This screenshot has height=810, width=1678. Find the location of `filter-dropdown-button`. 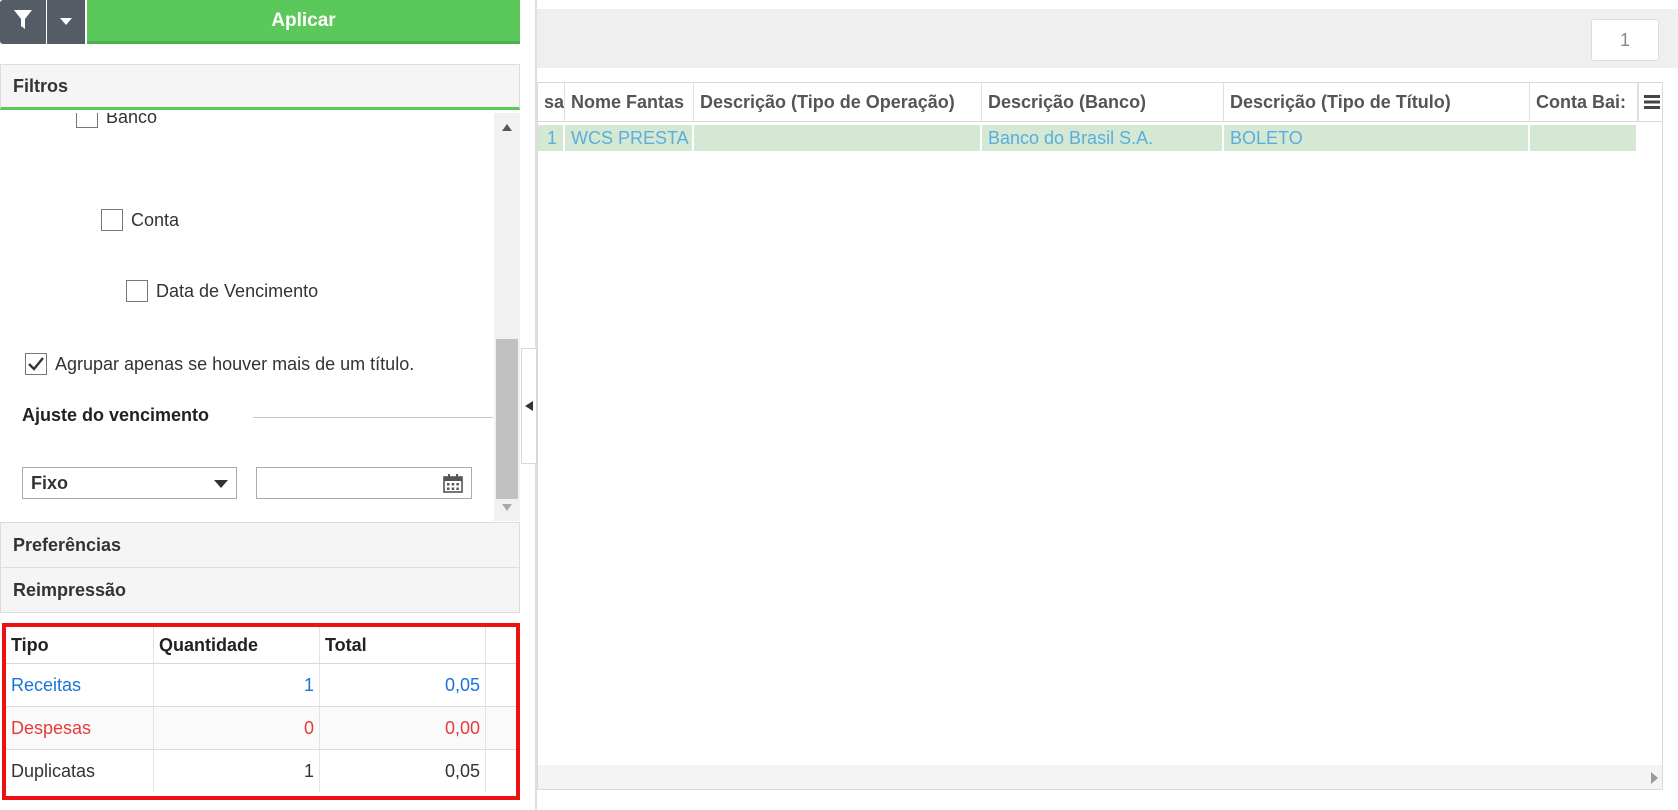

filter-dropdown-button is located at coordinates (66, 22).